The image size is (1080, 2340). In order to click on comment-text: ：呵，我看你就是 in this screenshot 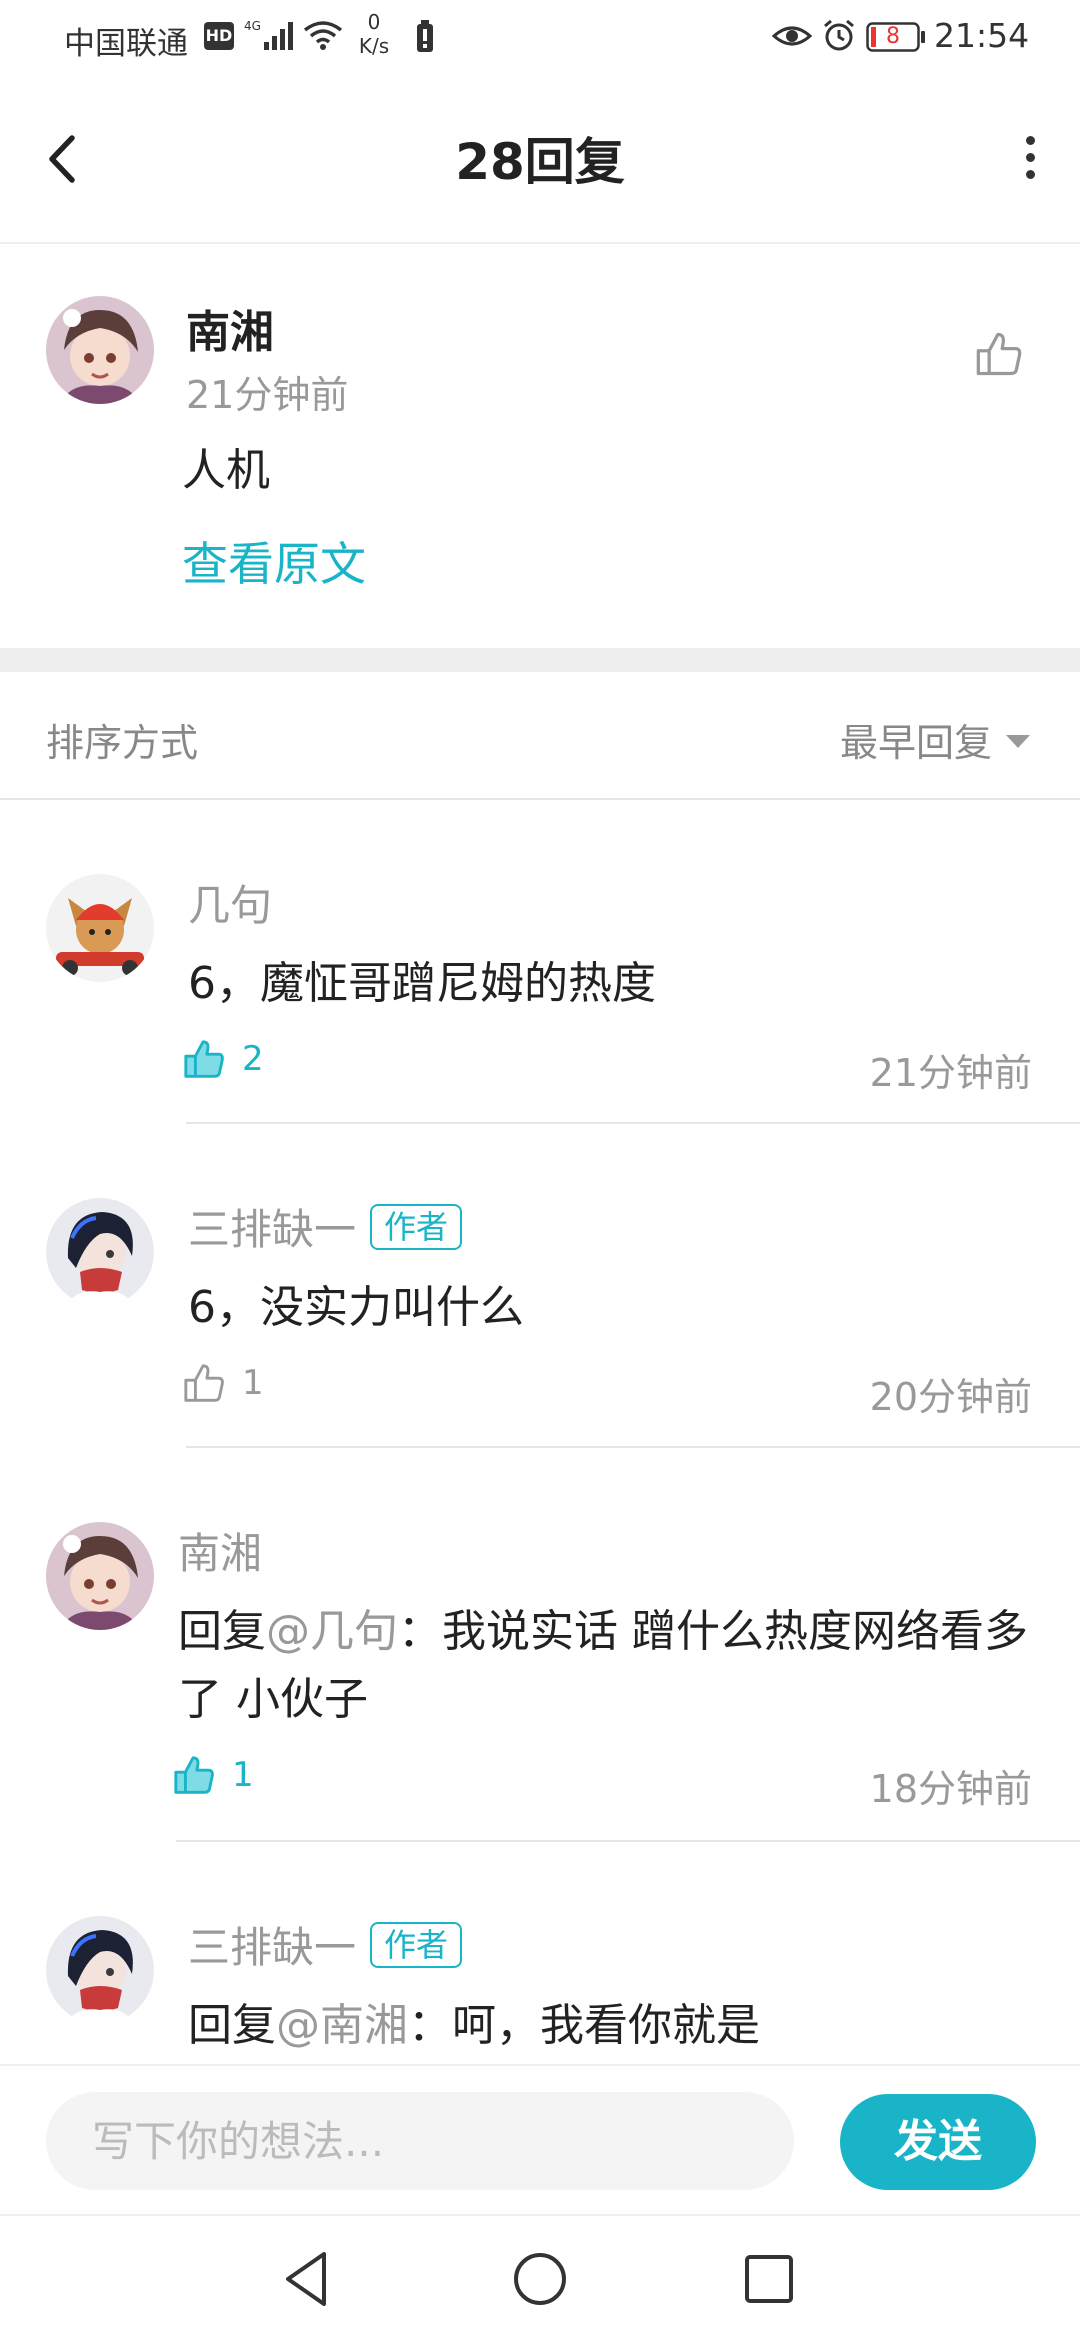, I will do `click(584, 2025)`.